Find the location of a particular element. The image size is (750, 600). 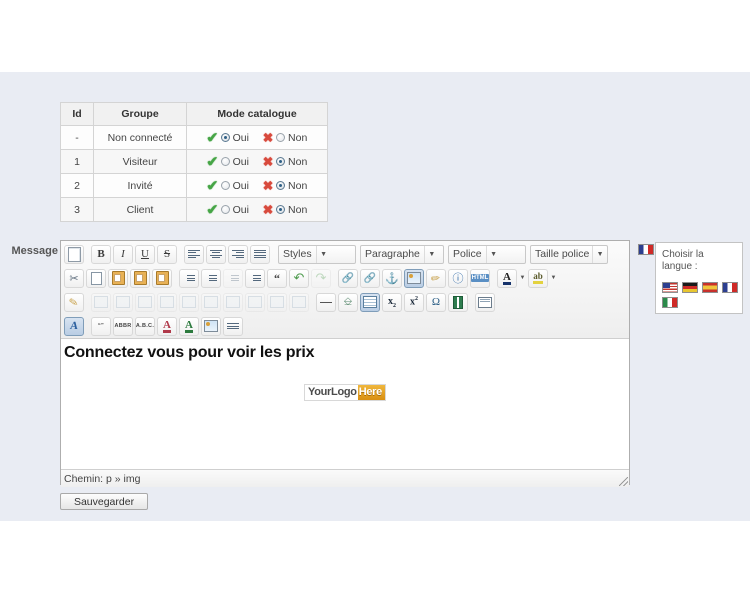

insert-media-icon is located at coordinates (458, 302).